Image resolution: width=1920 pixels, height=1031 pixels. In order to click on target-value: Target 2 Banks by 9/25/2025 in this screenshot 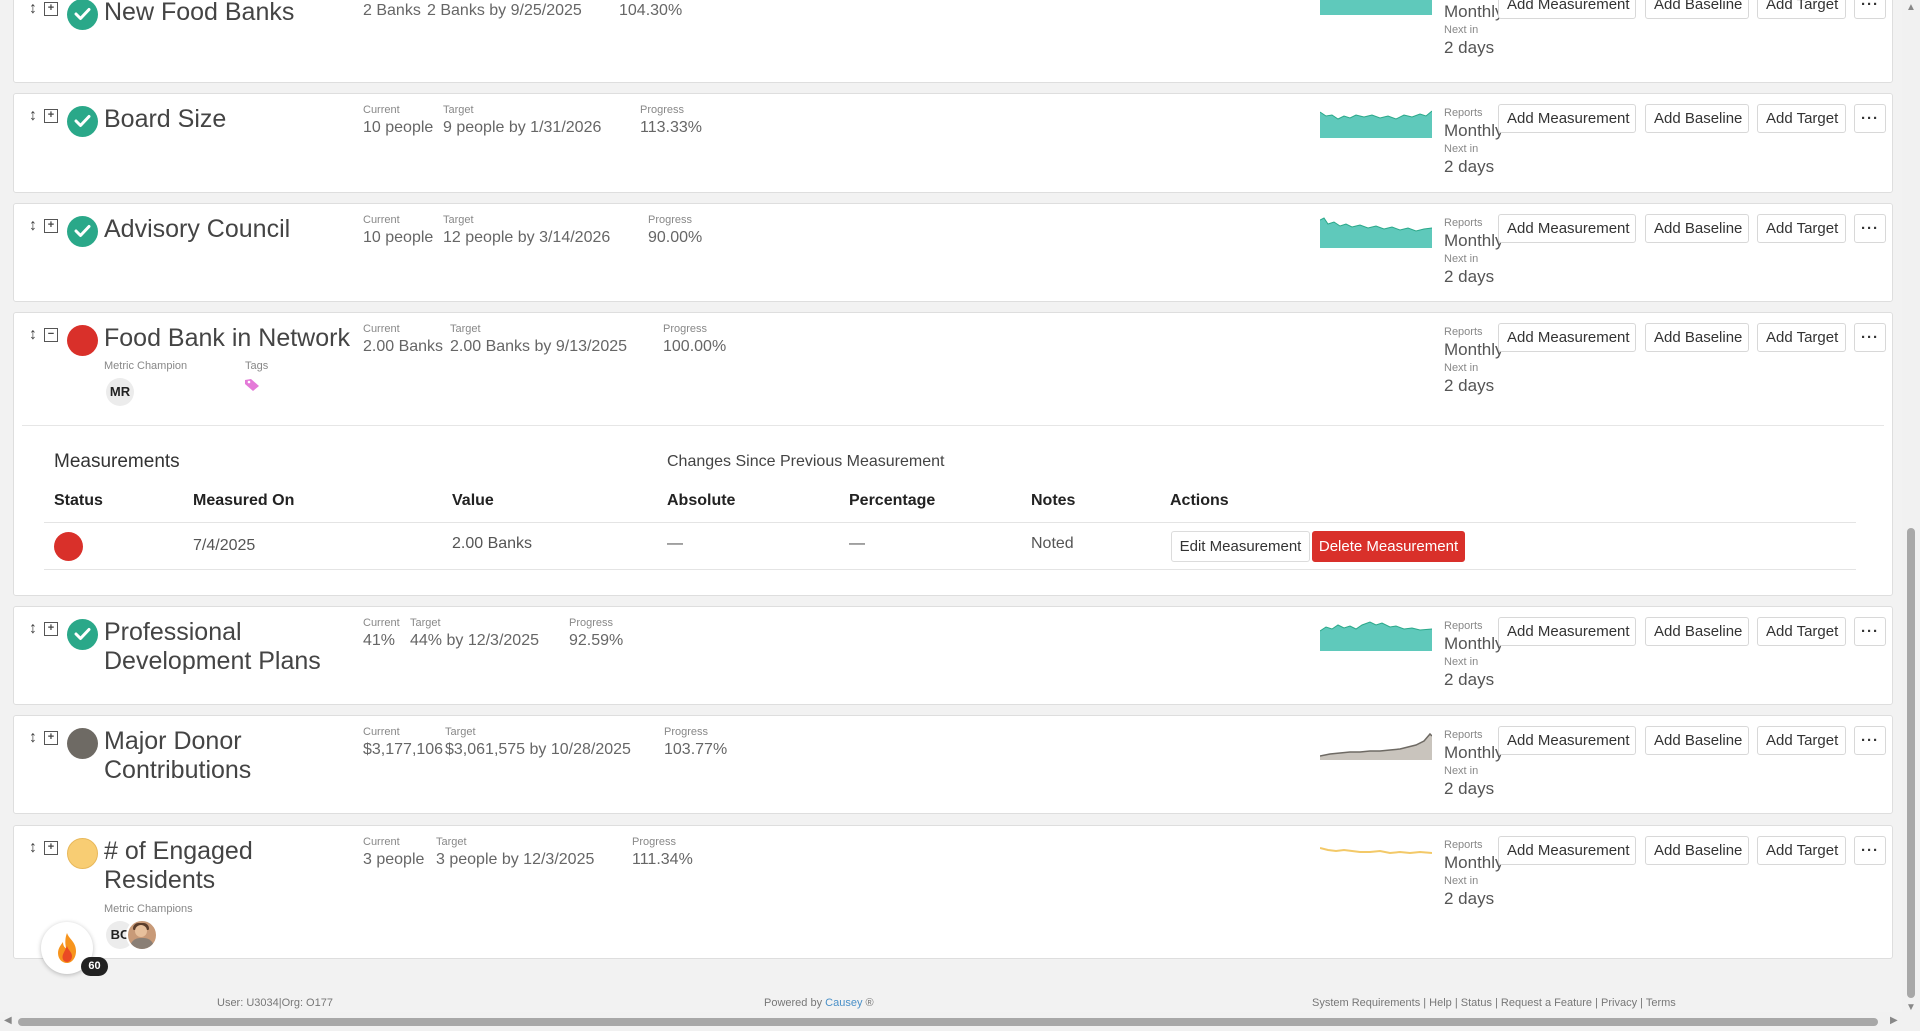, I will do `click(504, 11)`.